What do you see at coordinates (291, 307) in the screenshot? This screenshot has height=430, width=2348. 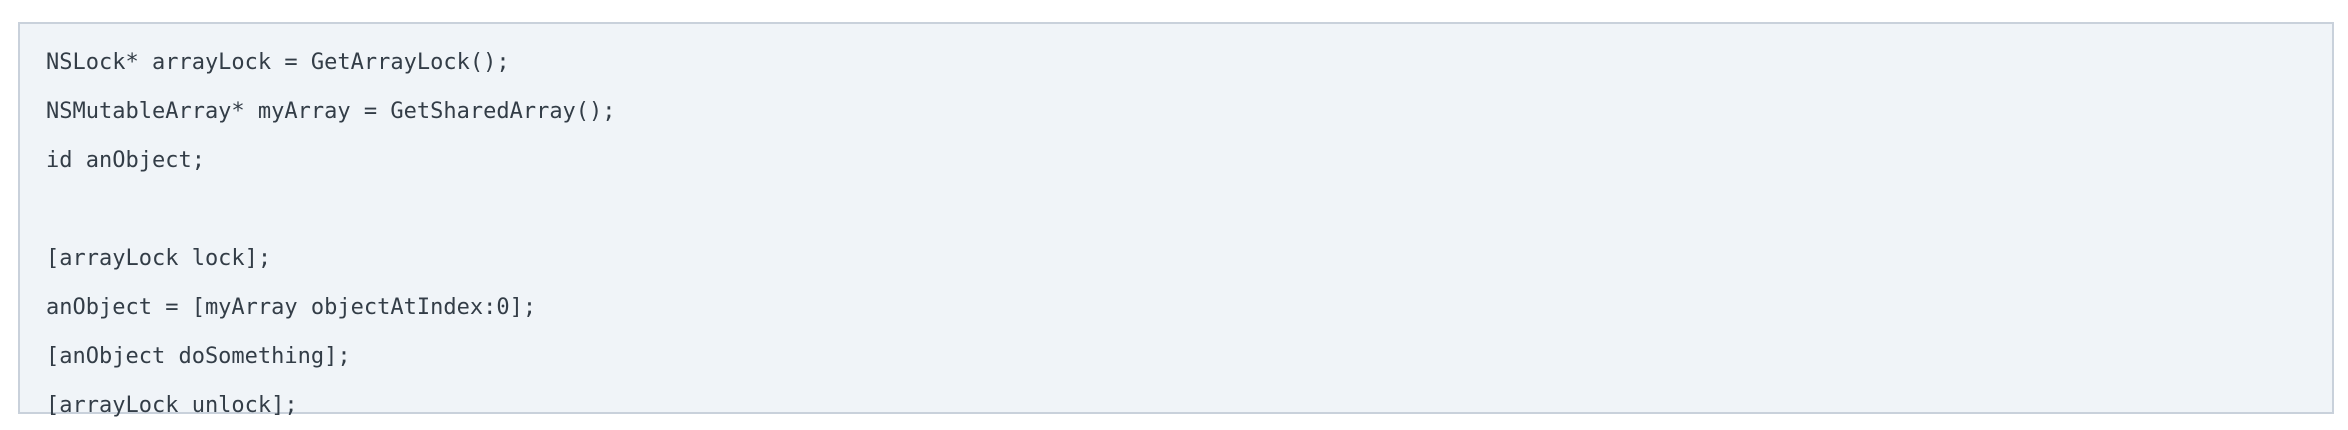 I see `code-line-6: anObject = [myArray objectAtIndex:0];` at bounding box center [291, 307].